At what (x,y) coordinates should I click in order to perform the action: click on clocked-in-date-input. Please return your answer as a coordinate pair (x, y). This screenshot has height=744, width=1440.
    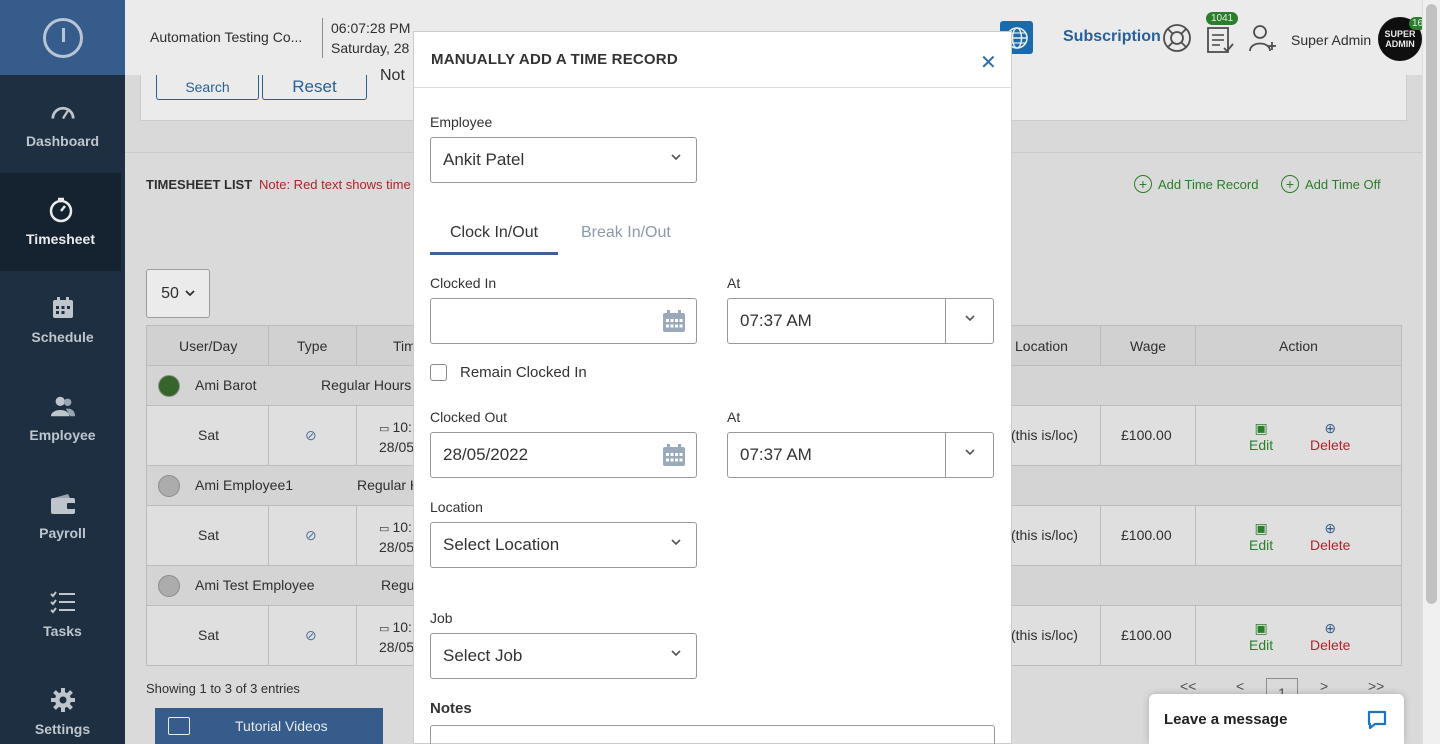
    Looking at the image, I should click on (563, 321).